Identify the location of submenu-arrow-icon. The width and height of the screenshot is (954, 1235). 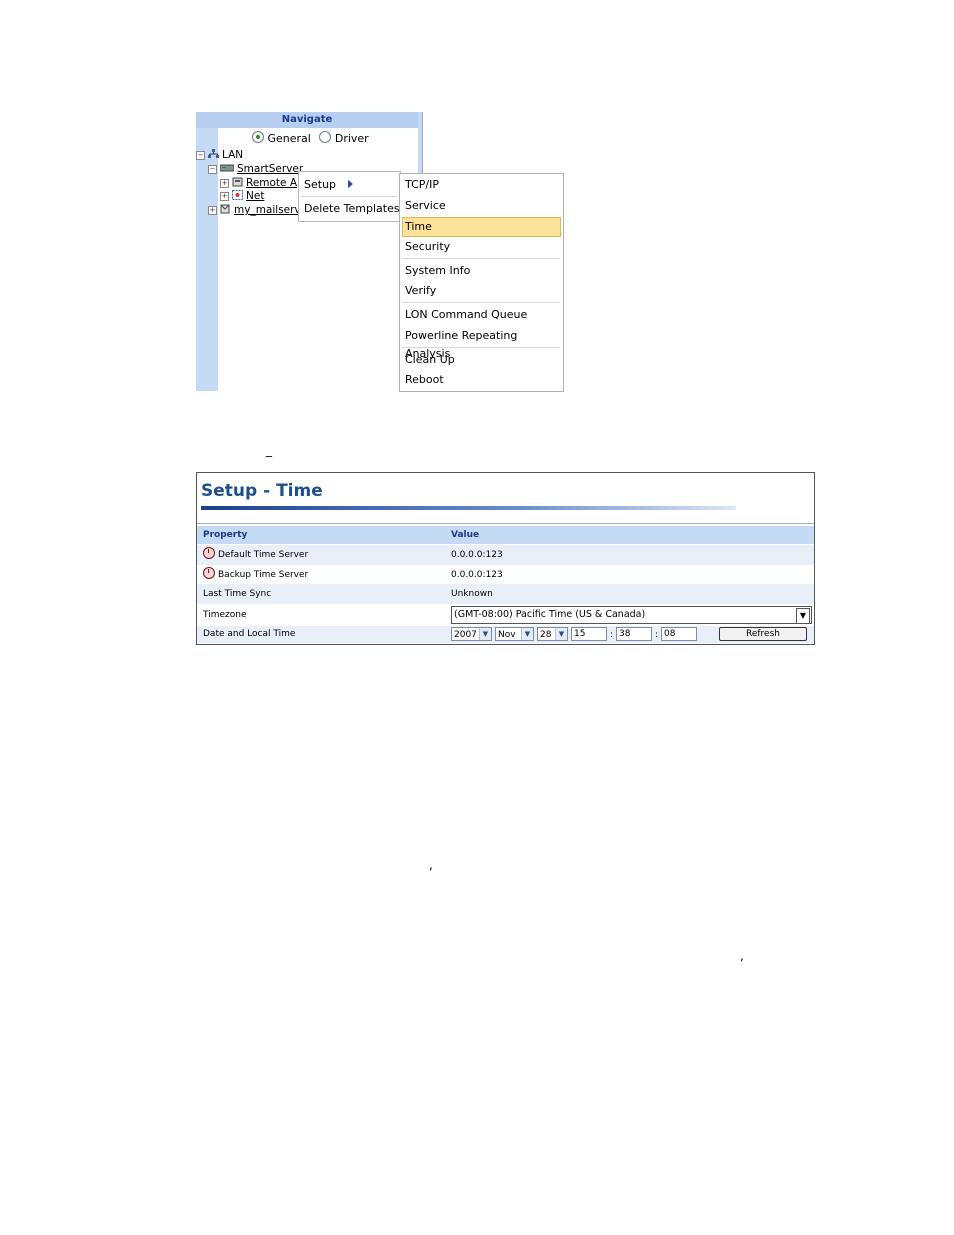
(350, 184).